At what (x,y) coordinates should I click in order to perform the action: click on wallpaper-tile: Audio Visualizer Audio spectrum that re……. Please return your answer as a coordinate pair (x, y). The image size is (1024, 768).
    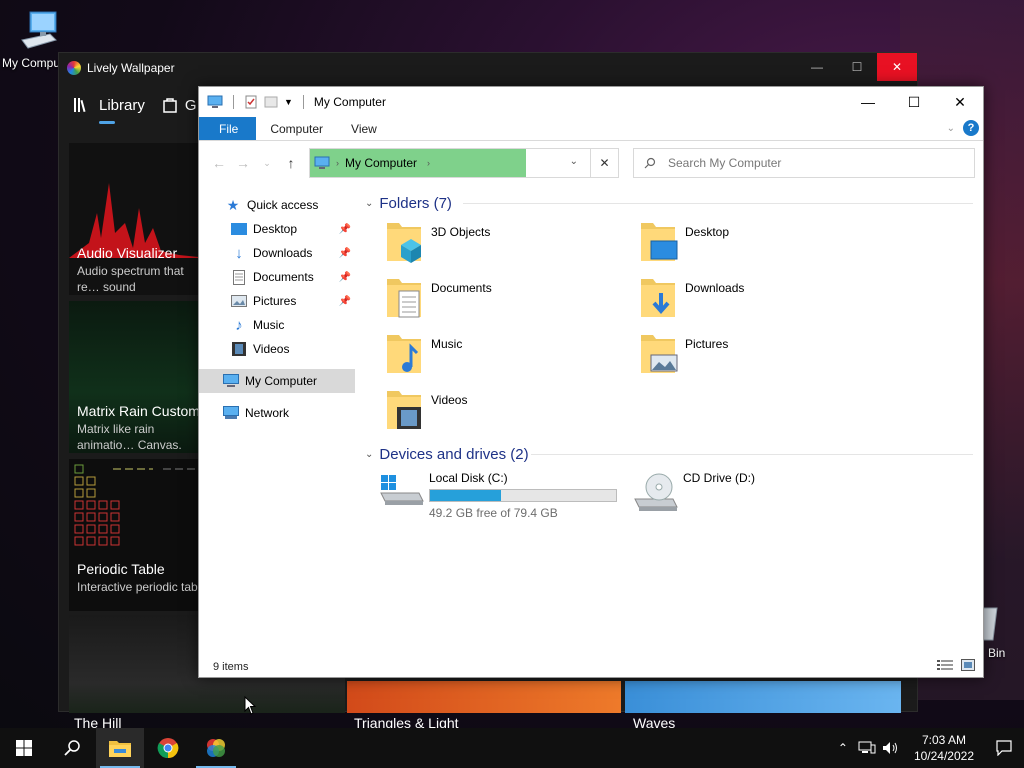
    Looking at the image, I should click on (139, 219).